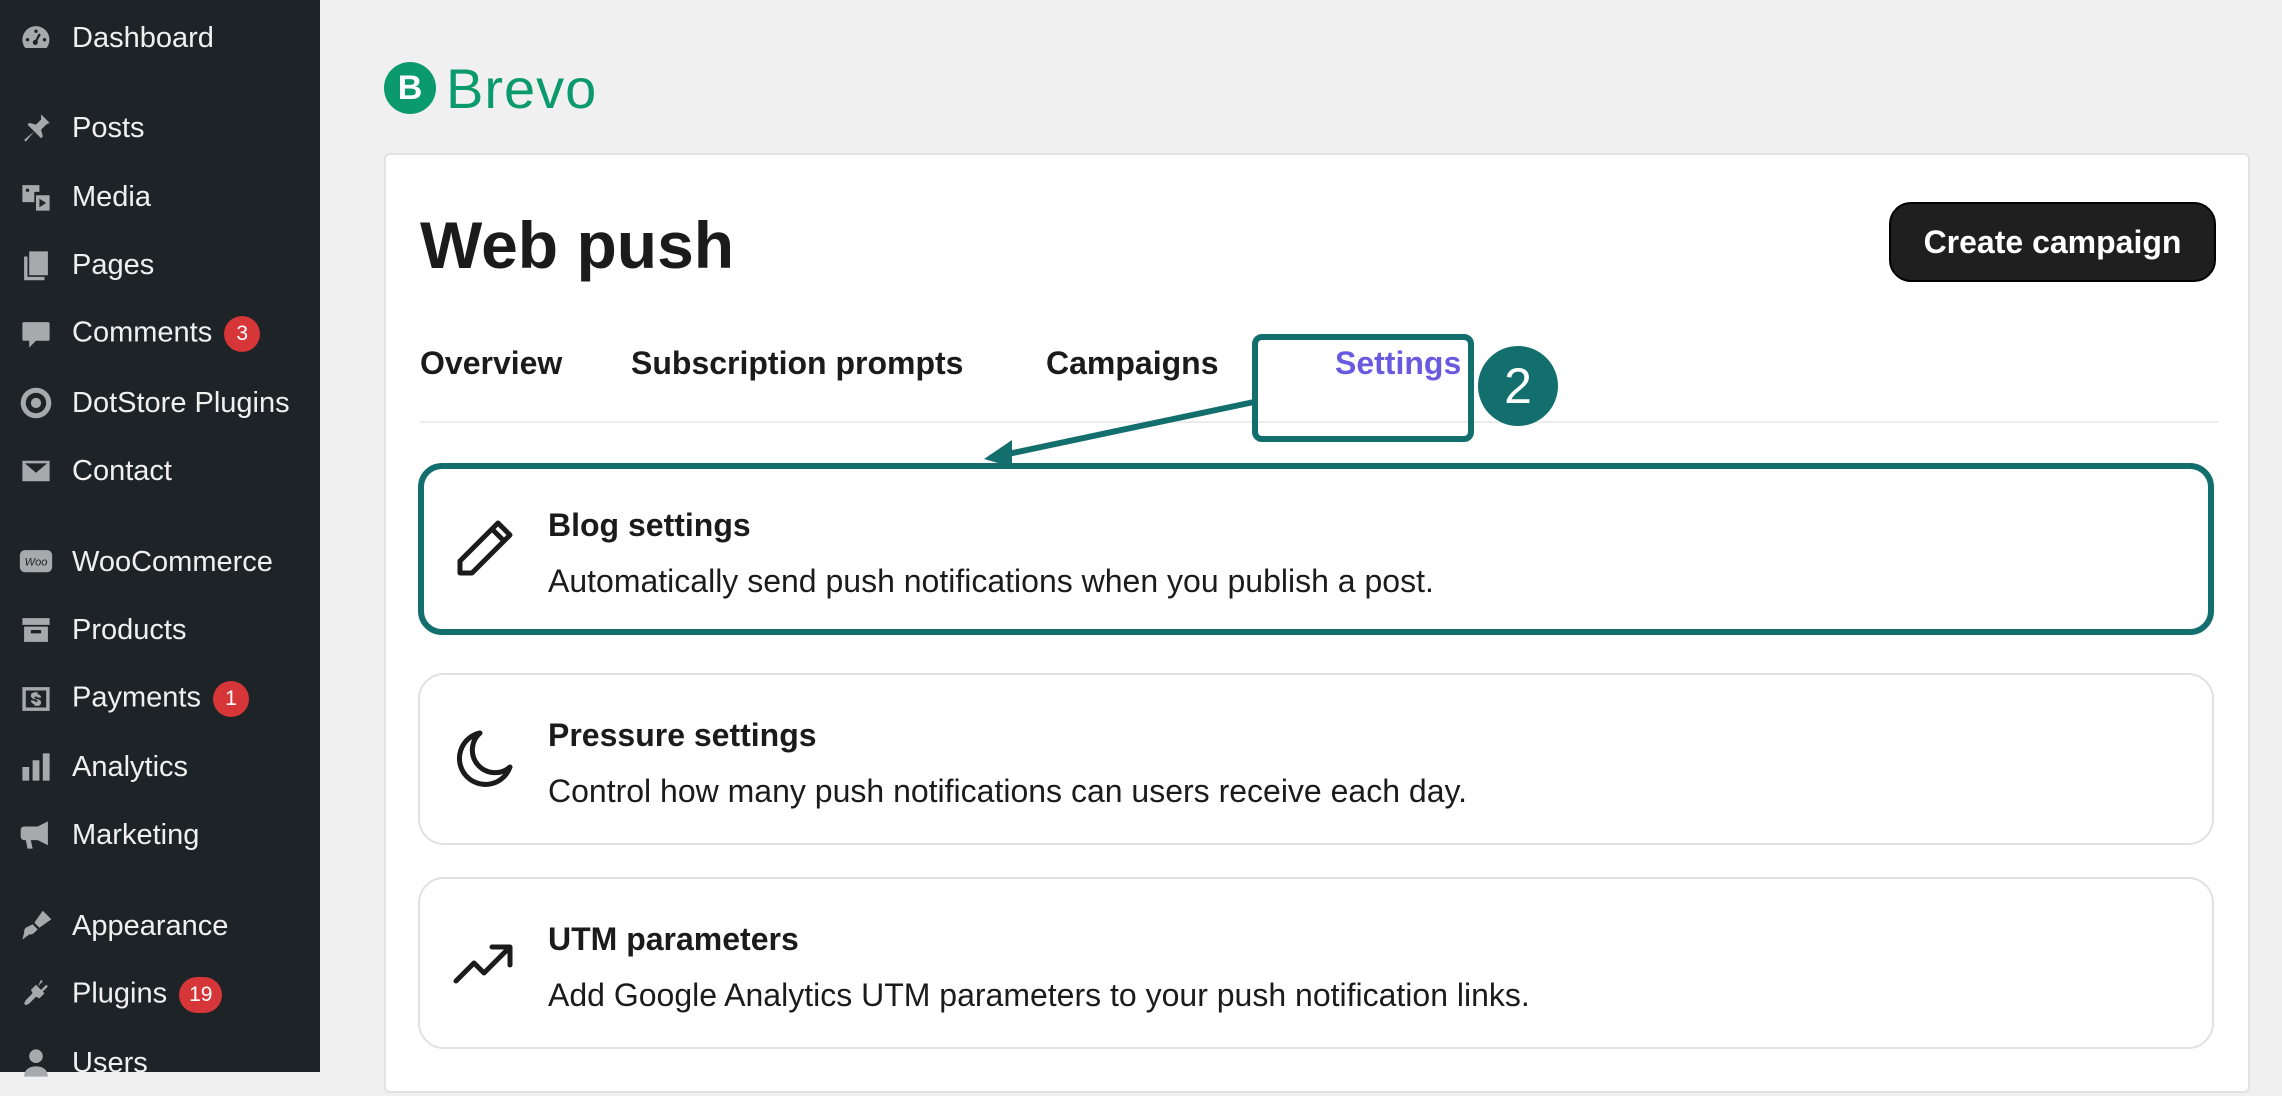 This screenshot has height=1096, width=2282. I want to click on sidebar-item-woocommerce: Woo WooCommerce, so click(160, 562).